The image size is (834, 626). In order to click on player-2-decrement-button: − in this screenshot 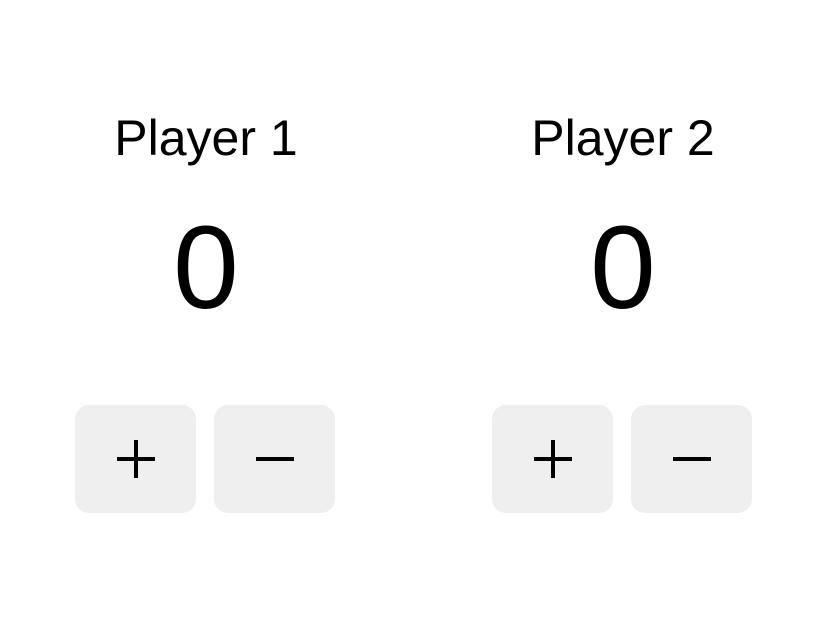, I will do `click(691, 459)`.